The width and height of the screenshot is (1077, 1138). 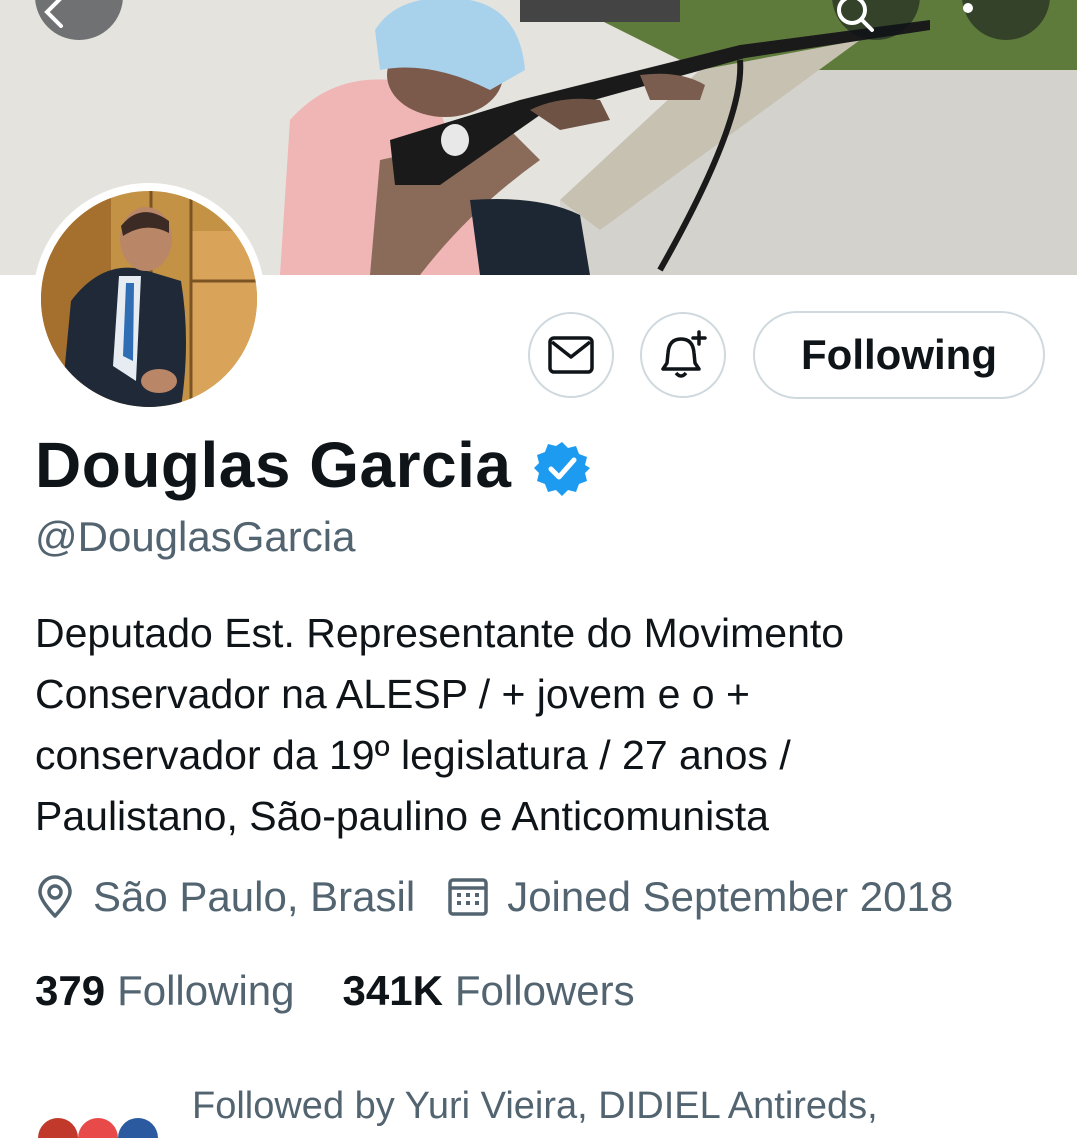 I want to click on message-button, so click(x=571, y=355).